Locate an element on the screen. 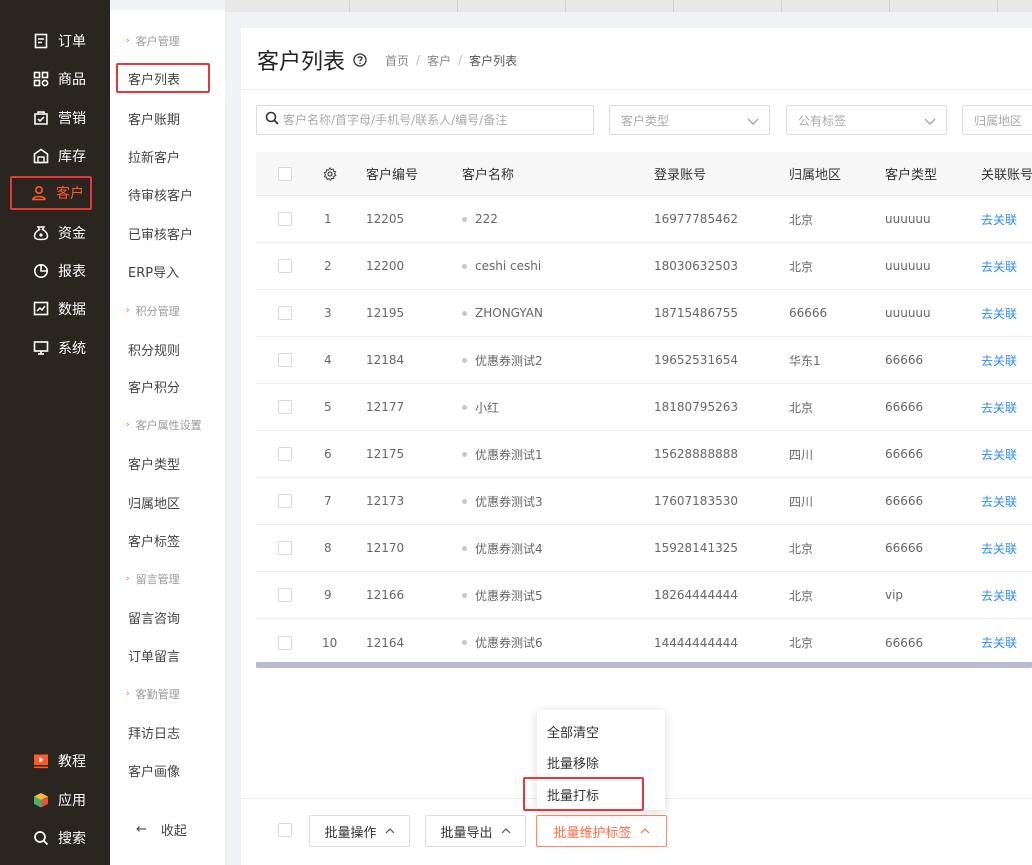 The image size is (1032, 865). table-row: 1 12205 222 16977785462 北京 uuuuuu 去关联 is located at coordinates (644, 219).